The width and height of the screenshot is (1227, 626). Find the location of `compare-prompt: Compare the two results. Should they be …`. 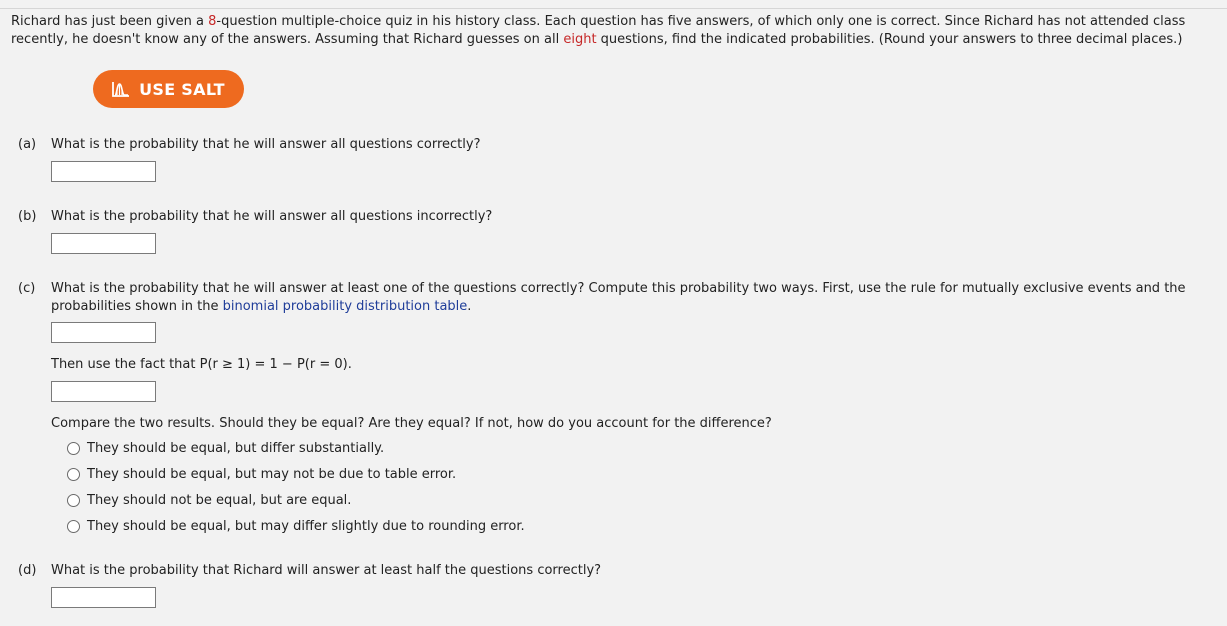

compare-prompt: Compare the two results. Should they be … is located at coordinates (411, 423).